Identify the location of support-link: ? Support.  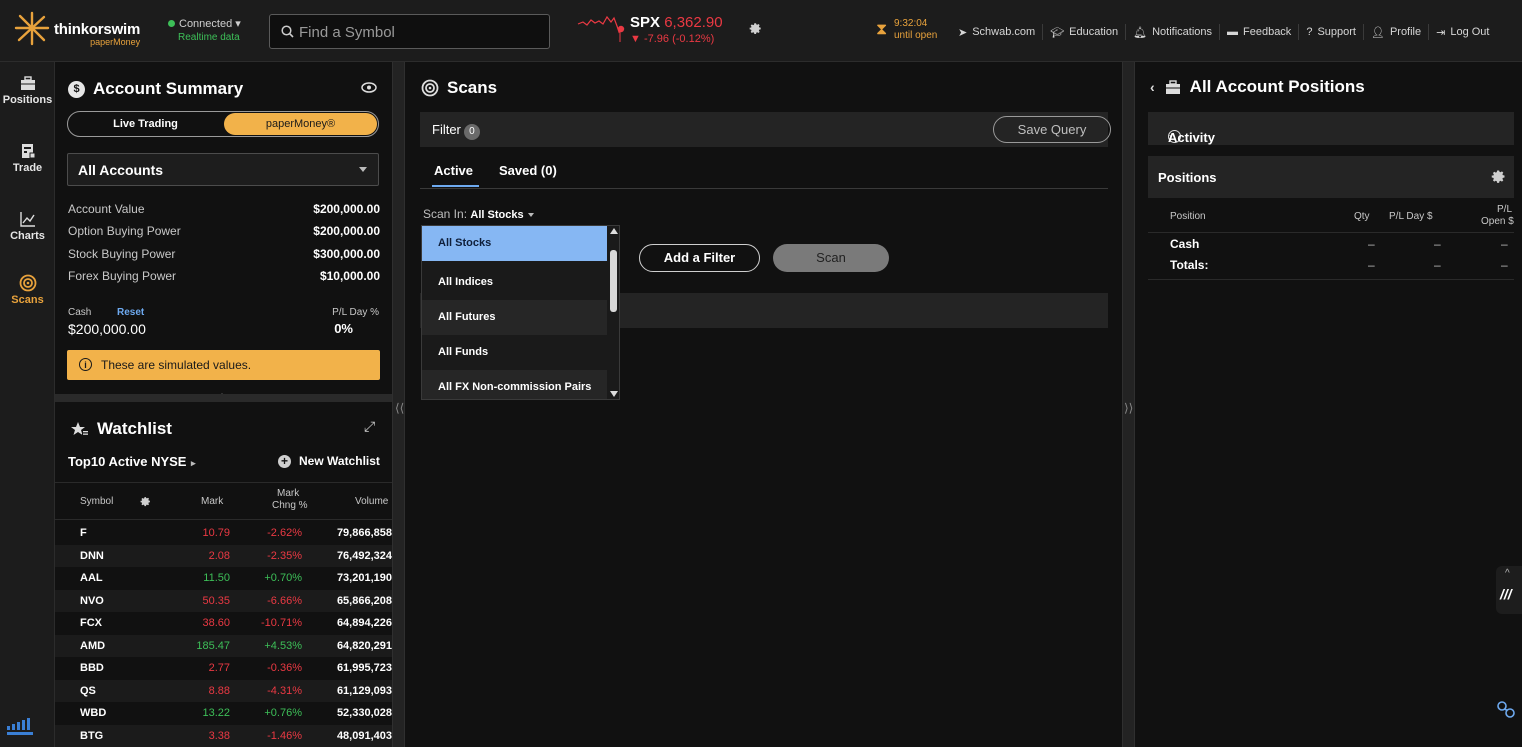
(1330, 32).